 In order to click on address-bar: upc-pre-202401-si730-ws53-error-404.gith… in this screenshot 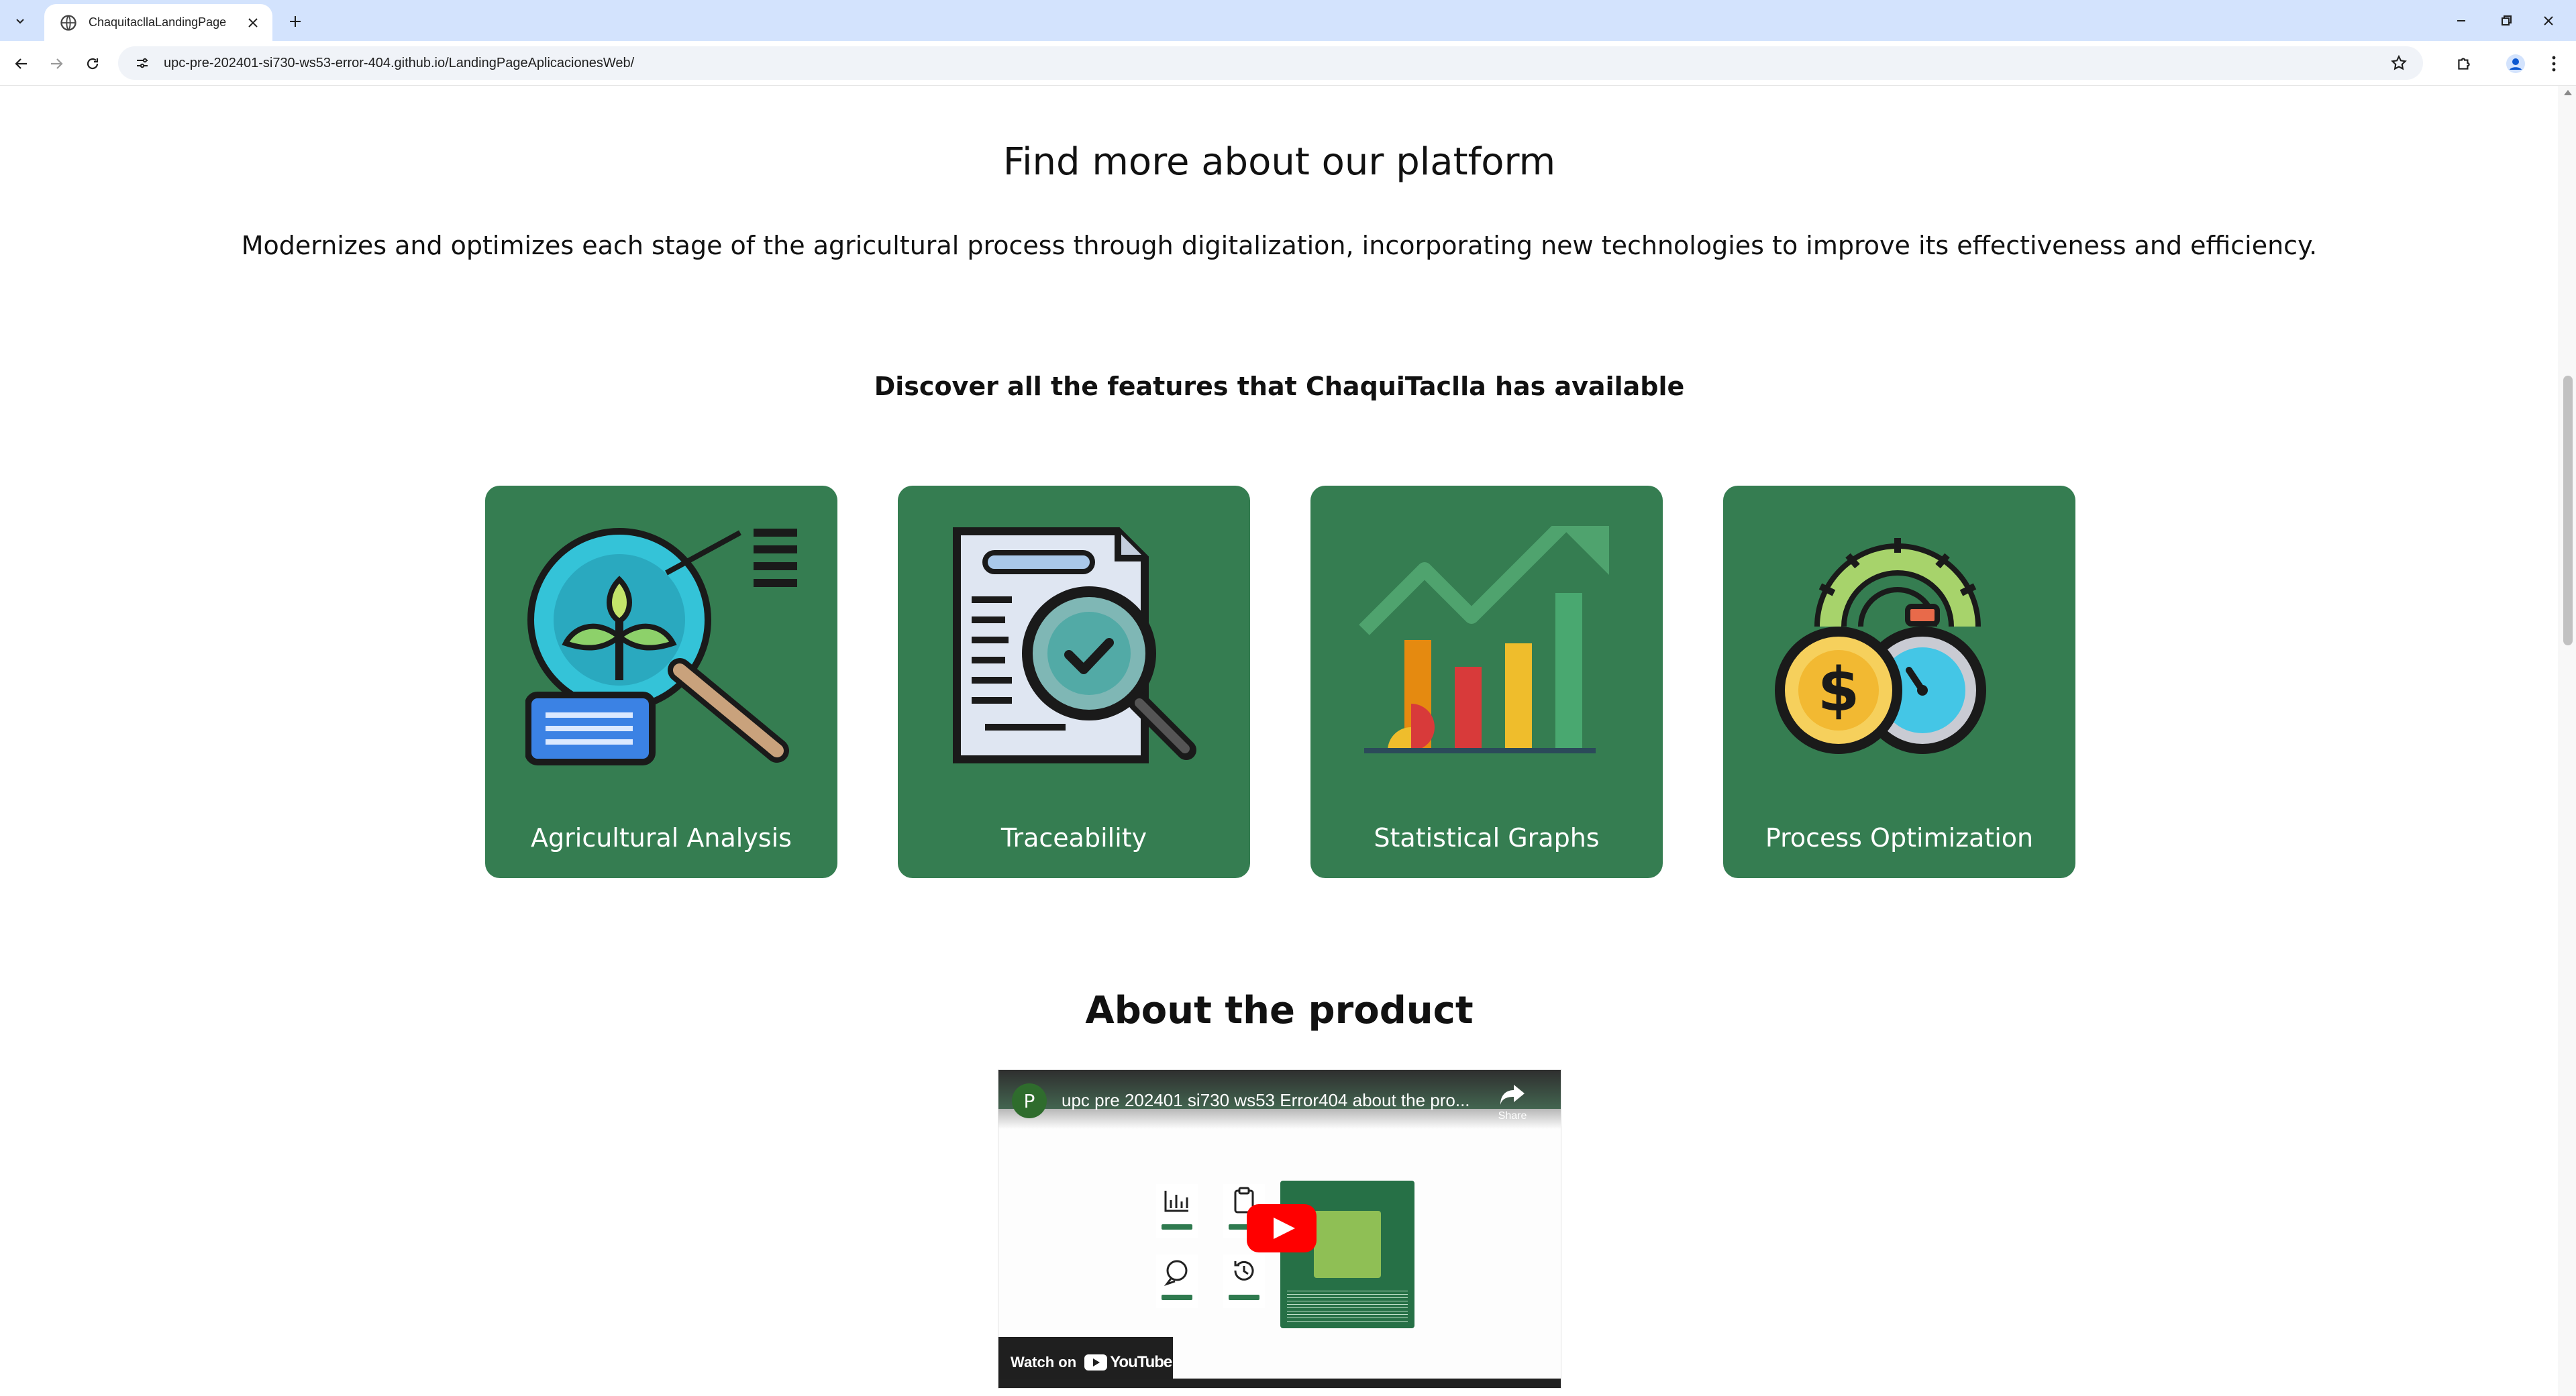, I will do `click(1270, 63)`.